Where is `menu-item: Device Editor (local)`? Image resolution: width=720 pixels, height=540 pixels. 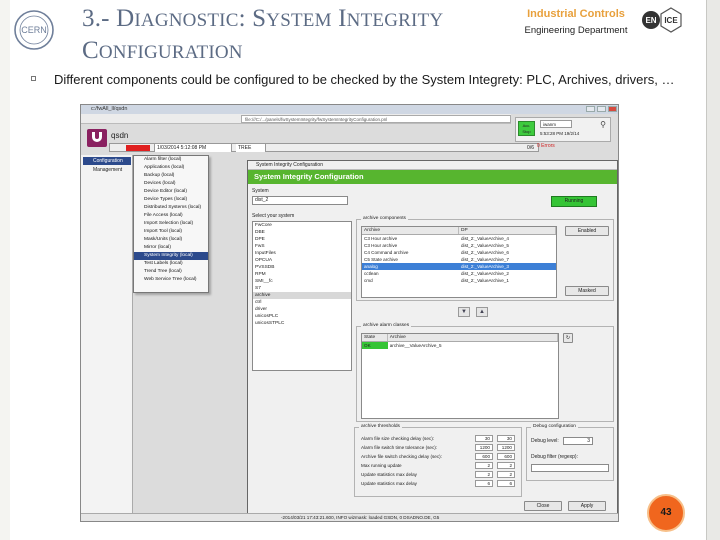 menu-item: Device Editor (local) is located at coordinates (171, 192).